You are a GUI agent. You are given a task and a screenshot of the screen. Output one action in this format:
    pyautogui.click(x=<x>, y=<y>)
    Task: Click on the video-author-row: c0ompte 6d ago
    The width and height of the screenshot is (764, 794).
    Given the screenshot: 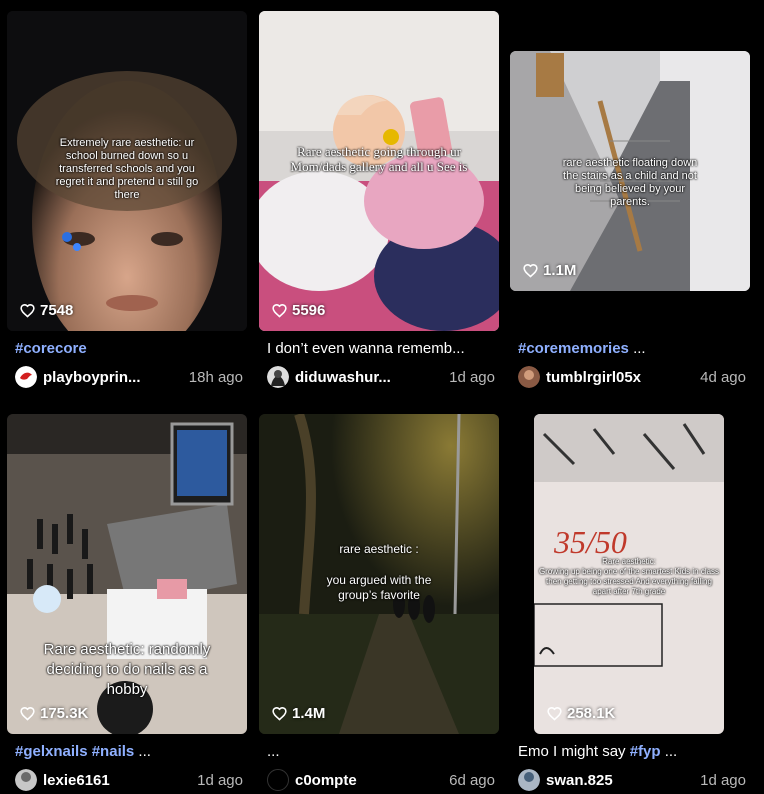 What is the action you would take?
    pyautogui.click(x=381, y=780)
    